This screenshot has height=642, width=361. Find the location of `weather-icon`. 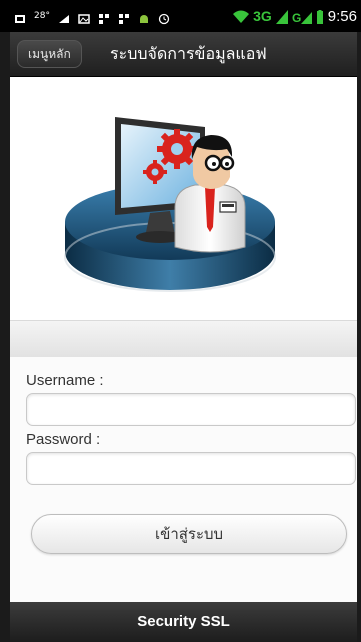

weather-icon is located at coordinates (64, 16).